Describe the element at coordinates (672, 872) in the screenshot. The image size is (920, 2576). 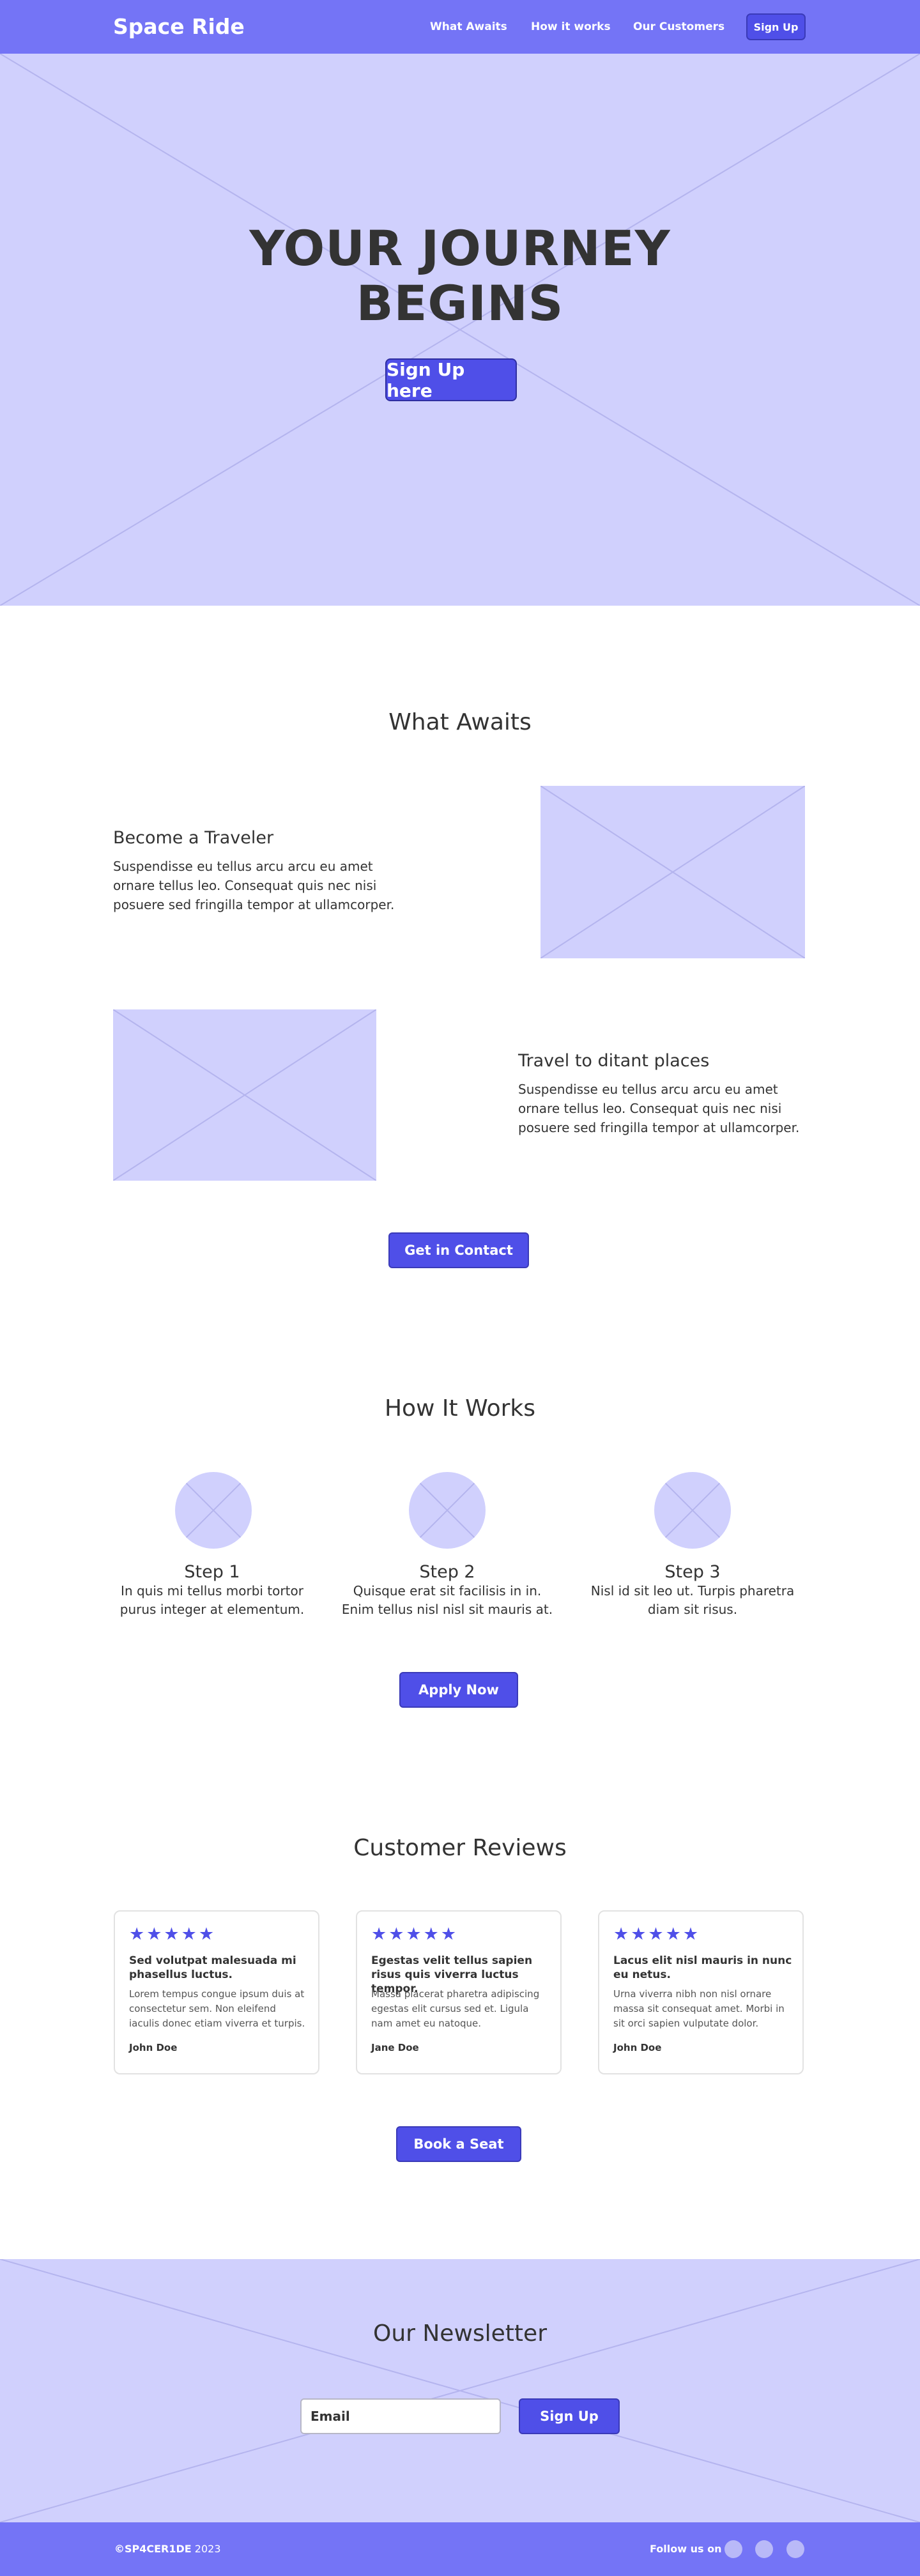
I see `feature-1-image` at that location.